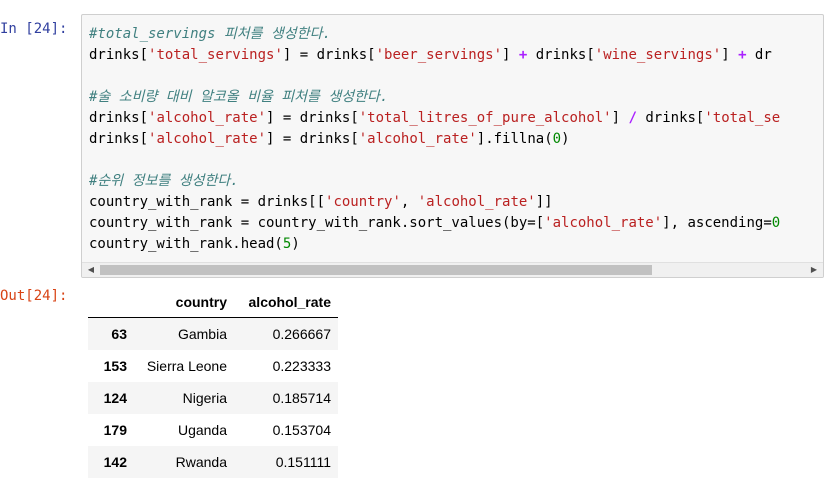  What do you see at coordinates (376, 270) in the screenshot?
I see `scrollbar-thumb` at bounding box center [376, 270].